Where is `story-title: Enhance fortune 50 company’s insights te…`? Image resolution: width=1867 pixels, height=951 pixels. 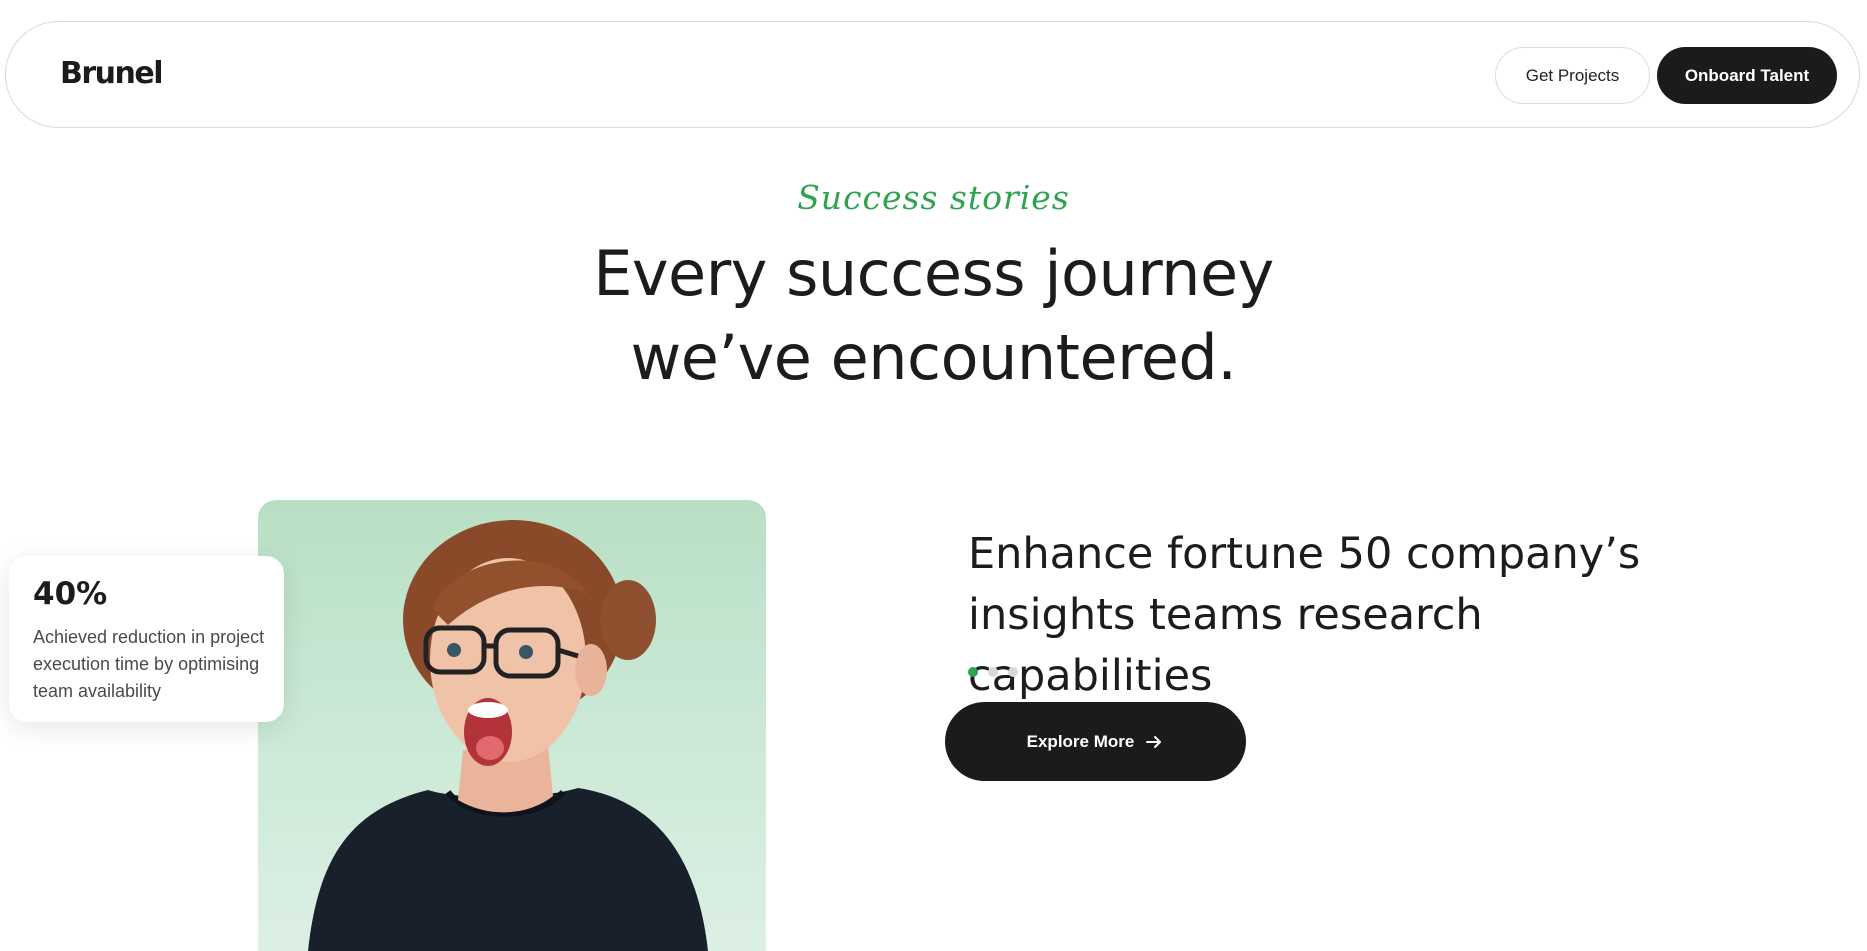 story-title: Enhance fortune 50 company’s insights te… is located at coordinates (1348, 615).